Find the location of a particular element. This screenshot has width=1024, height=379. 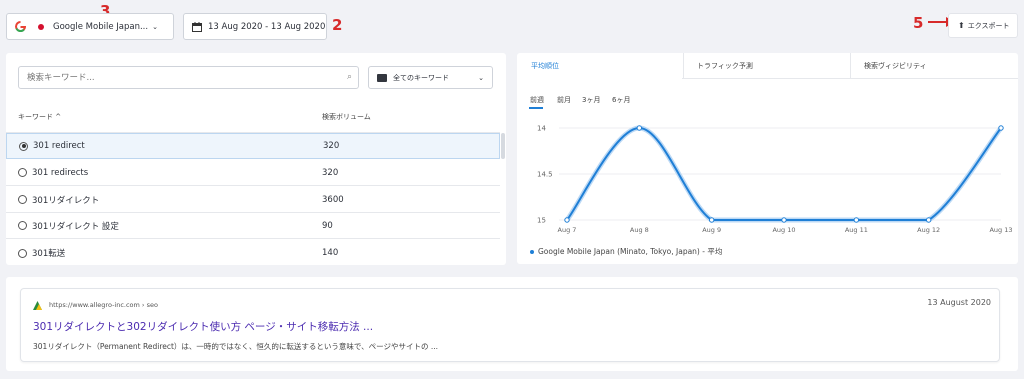

range-3-months: 3ヶ月 is located at coordinates (591, 100).